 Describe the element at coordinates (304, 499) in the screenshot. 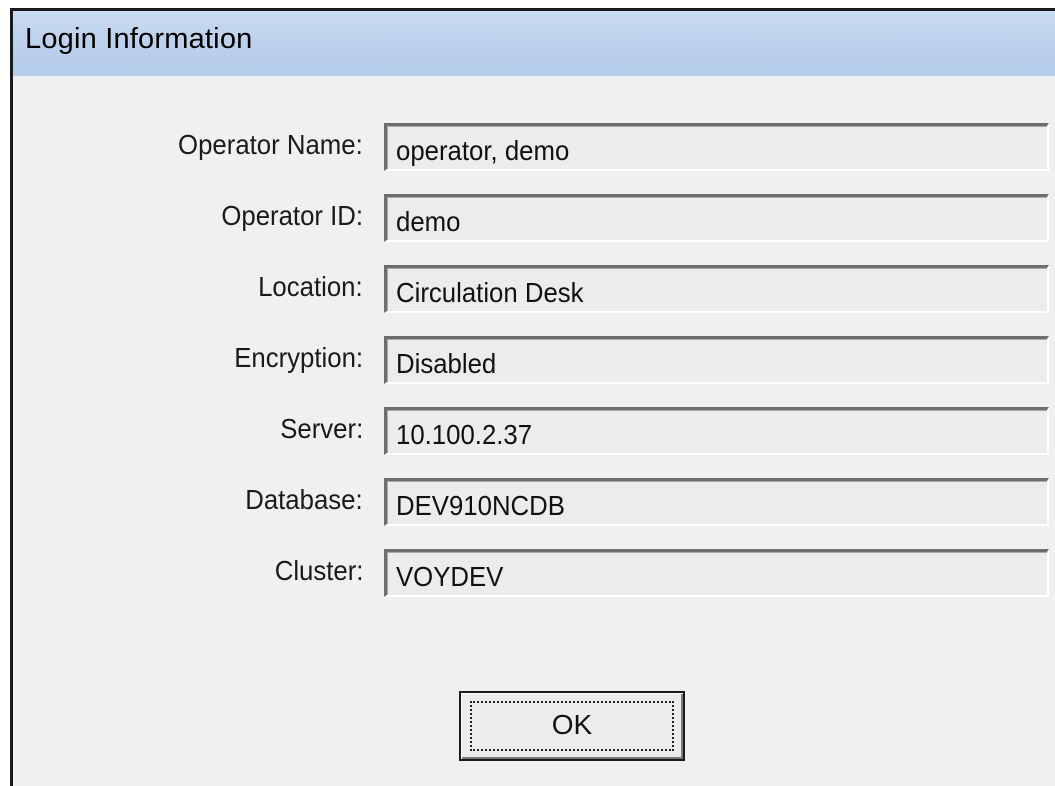

I see `database-label: Database:` at that location.